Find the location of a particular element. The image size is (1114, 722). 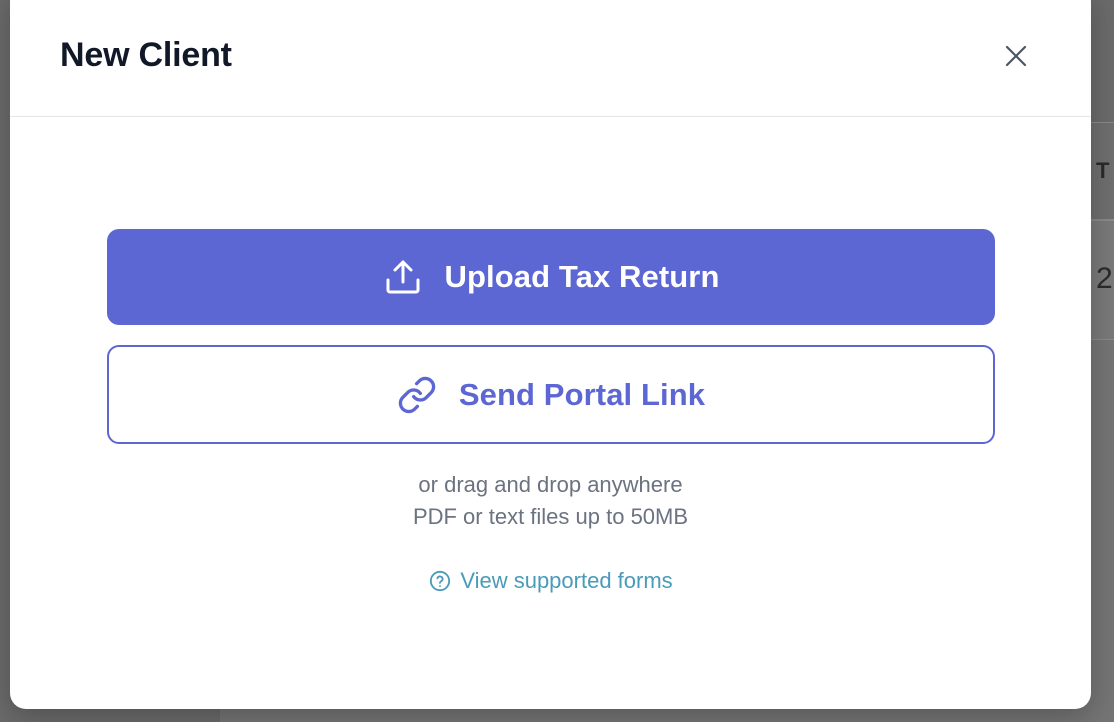

upload-tax-return-button: Upload Tax Return is located at coordinates (551, 277).